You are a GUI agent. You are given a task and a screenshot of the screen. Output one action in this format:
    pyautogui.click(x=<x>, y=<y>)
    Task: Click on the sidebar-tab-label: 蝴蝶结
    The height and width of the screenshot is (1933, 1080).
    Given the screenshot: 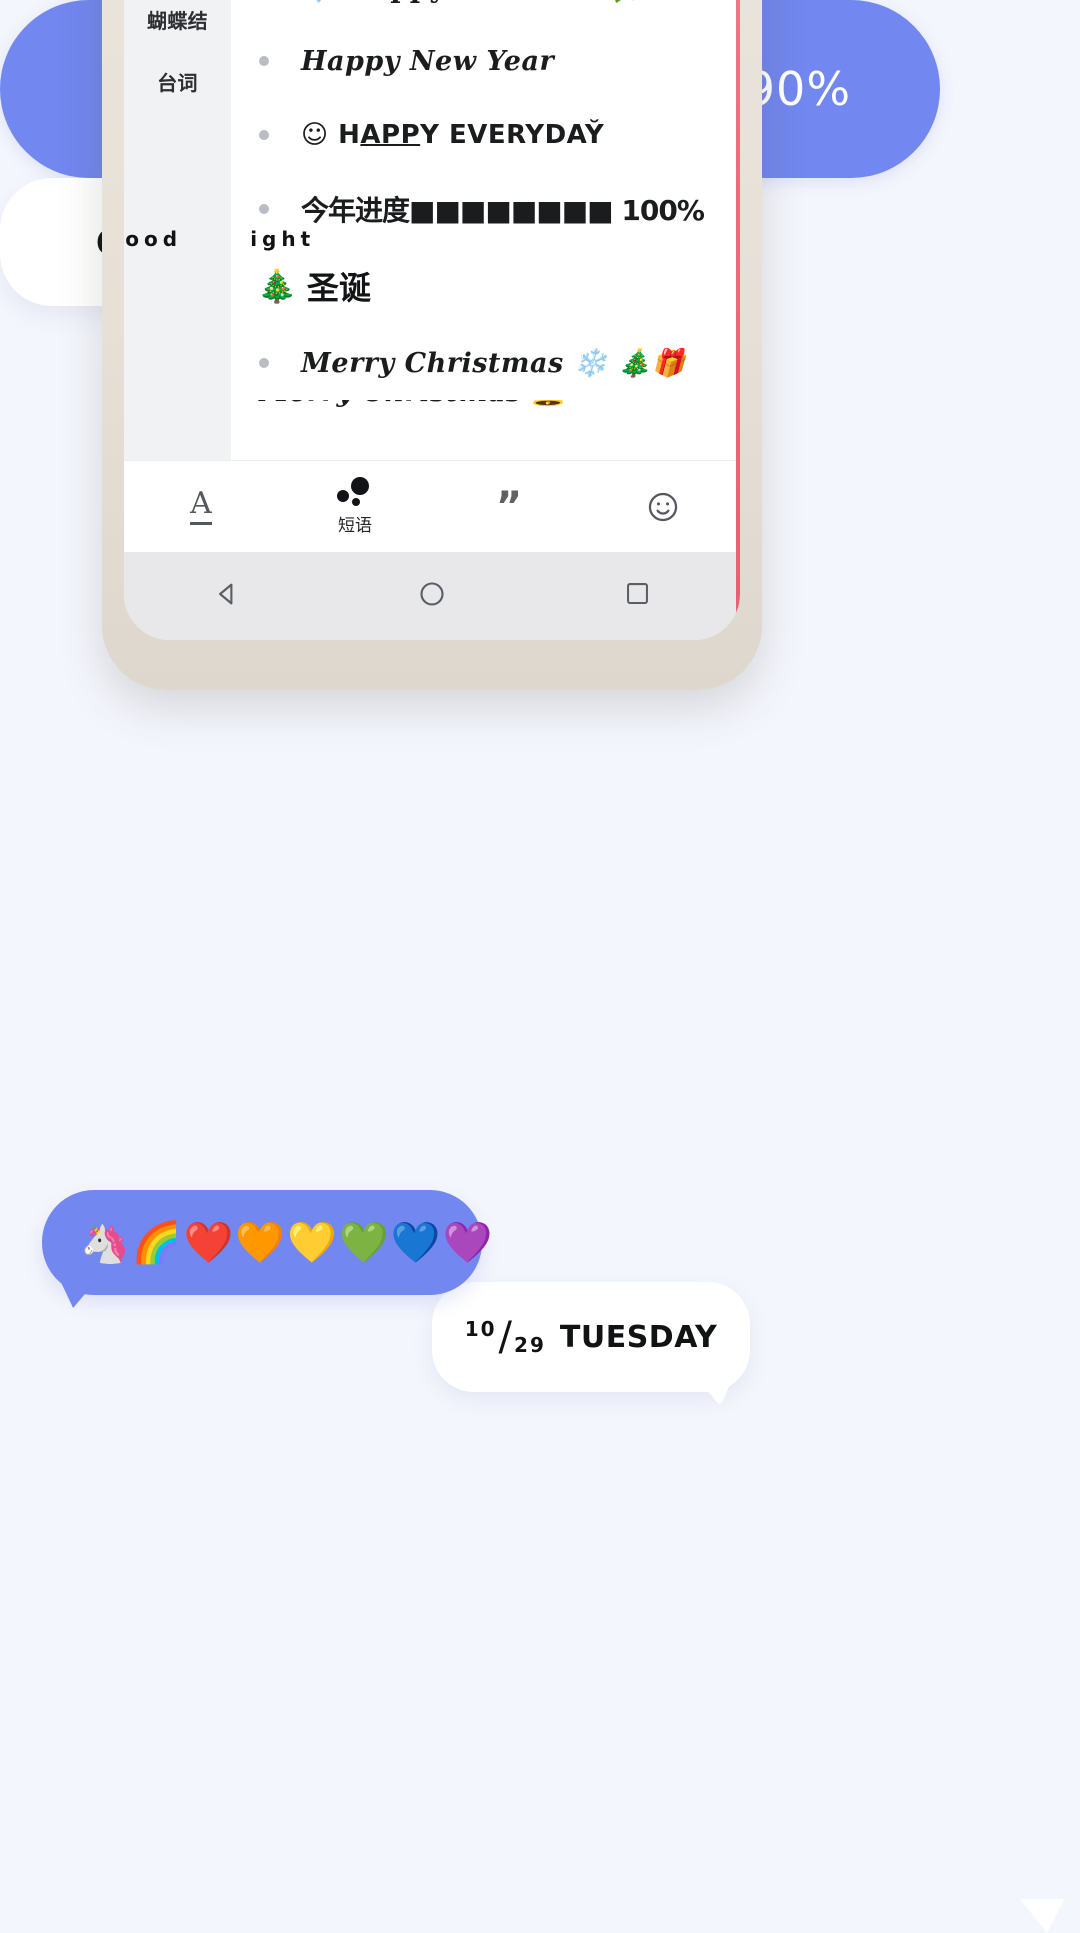 What is the action you would take?
    pyautogui.click(x=177, y=21)
    